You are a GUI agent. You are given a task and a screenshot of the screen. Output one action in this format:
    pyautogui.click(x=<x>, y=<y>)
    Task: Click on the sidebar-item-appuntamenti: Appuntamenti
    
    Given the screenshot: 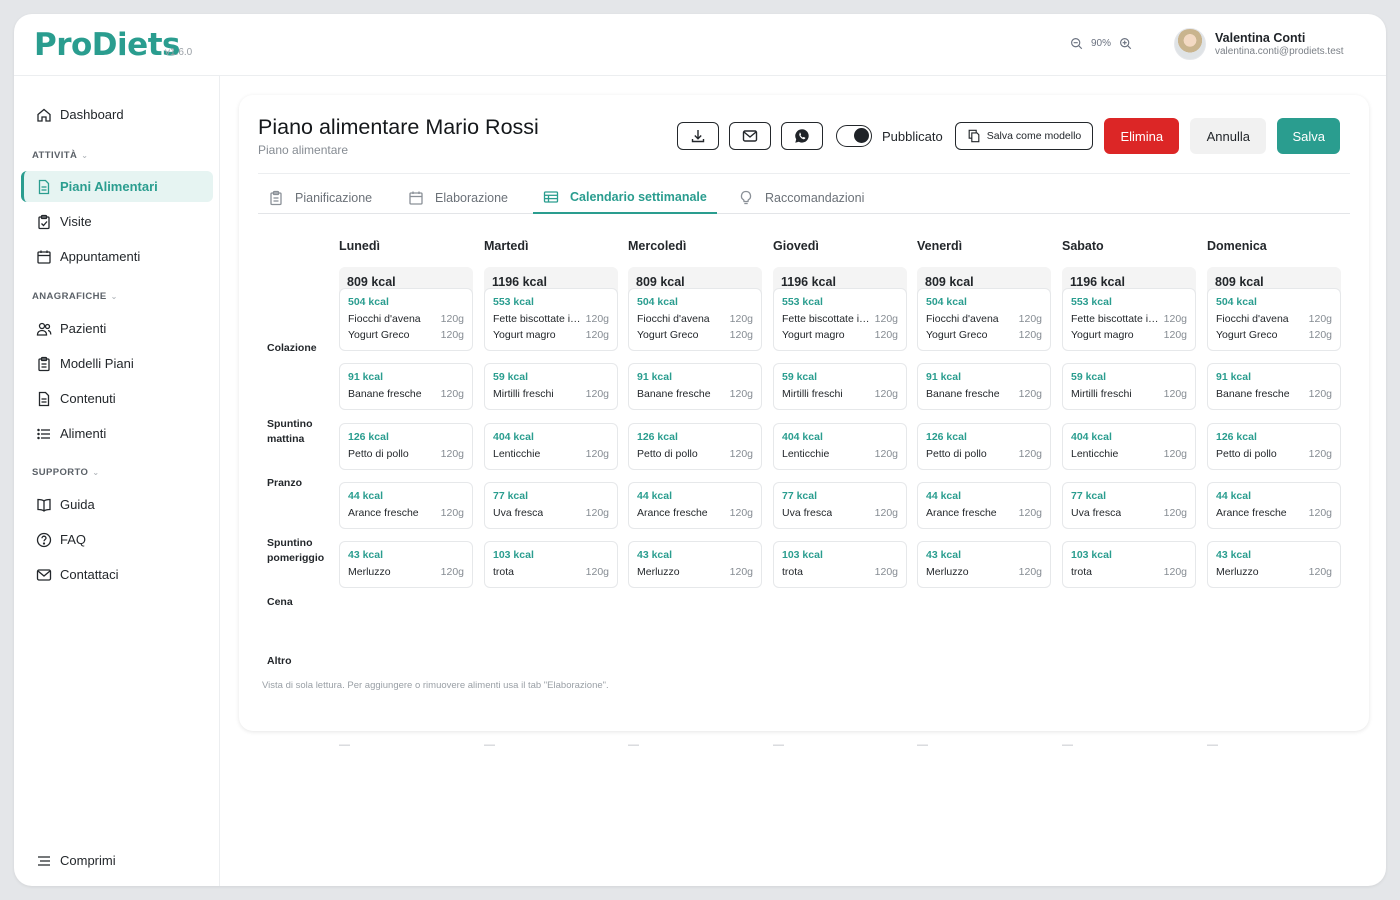 What is the action you would take?
    pyautogui.click(x=117, y=256)
    